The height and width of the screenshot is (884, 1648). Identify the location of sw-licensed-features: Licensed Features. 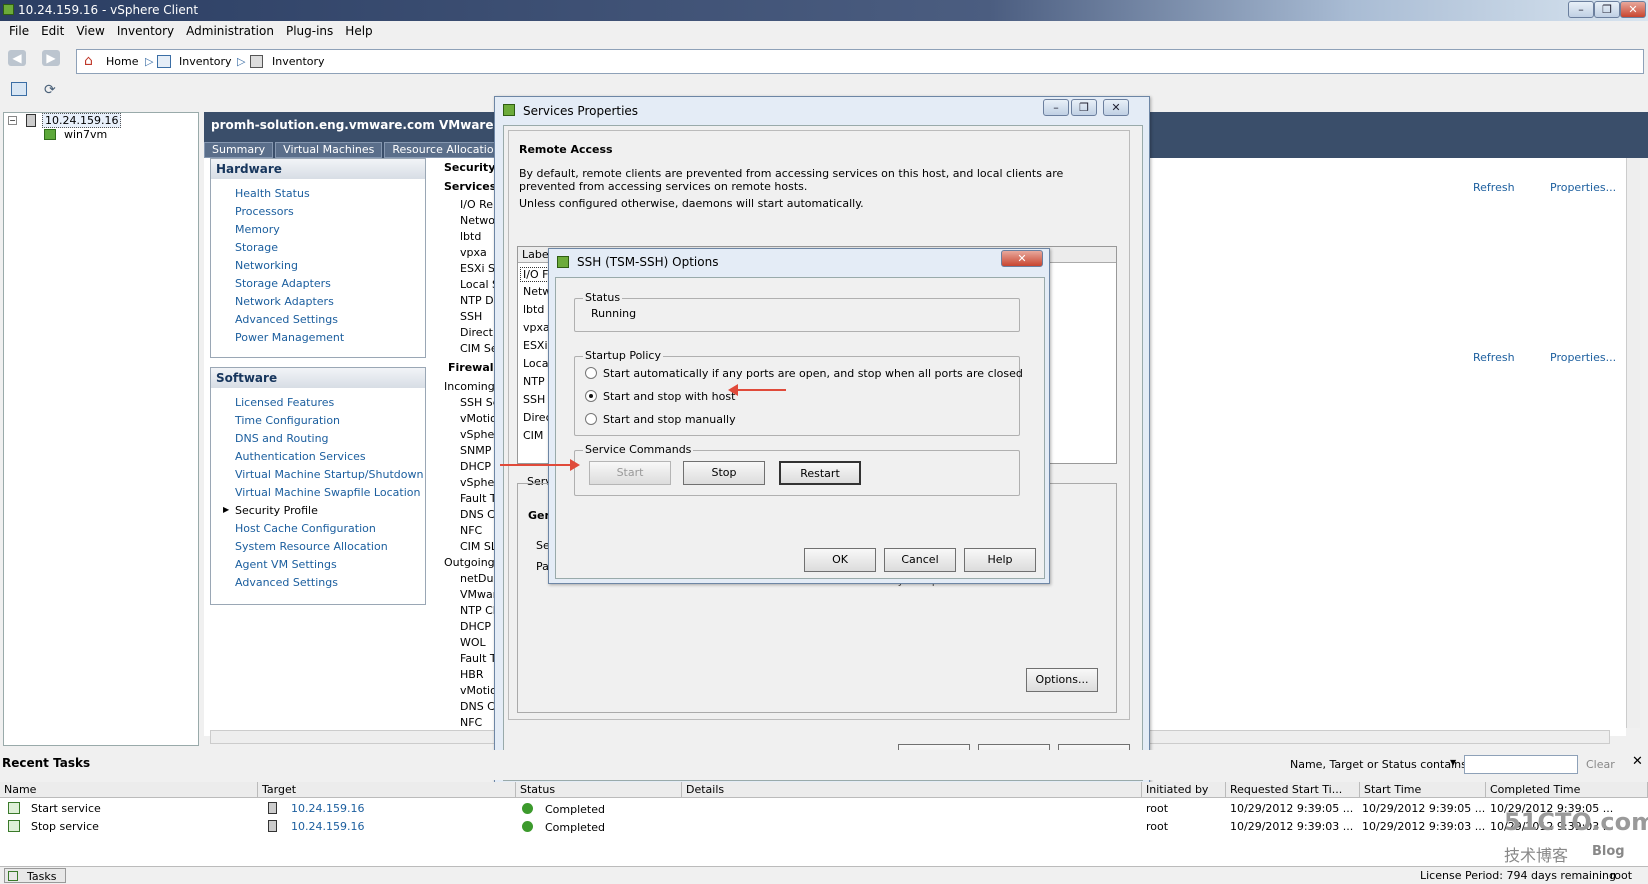
(284, 402).